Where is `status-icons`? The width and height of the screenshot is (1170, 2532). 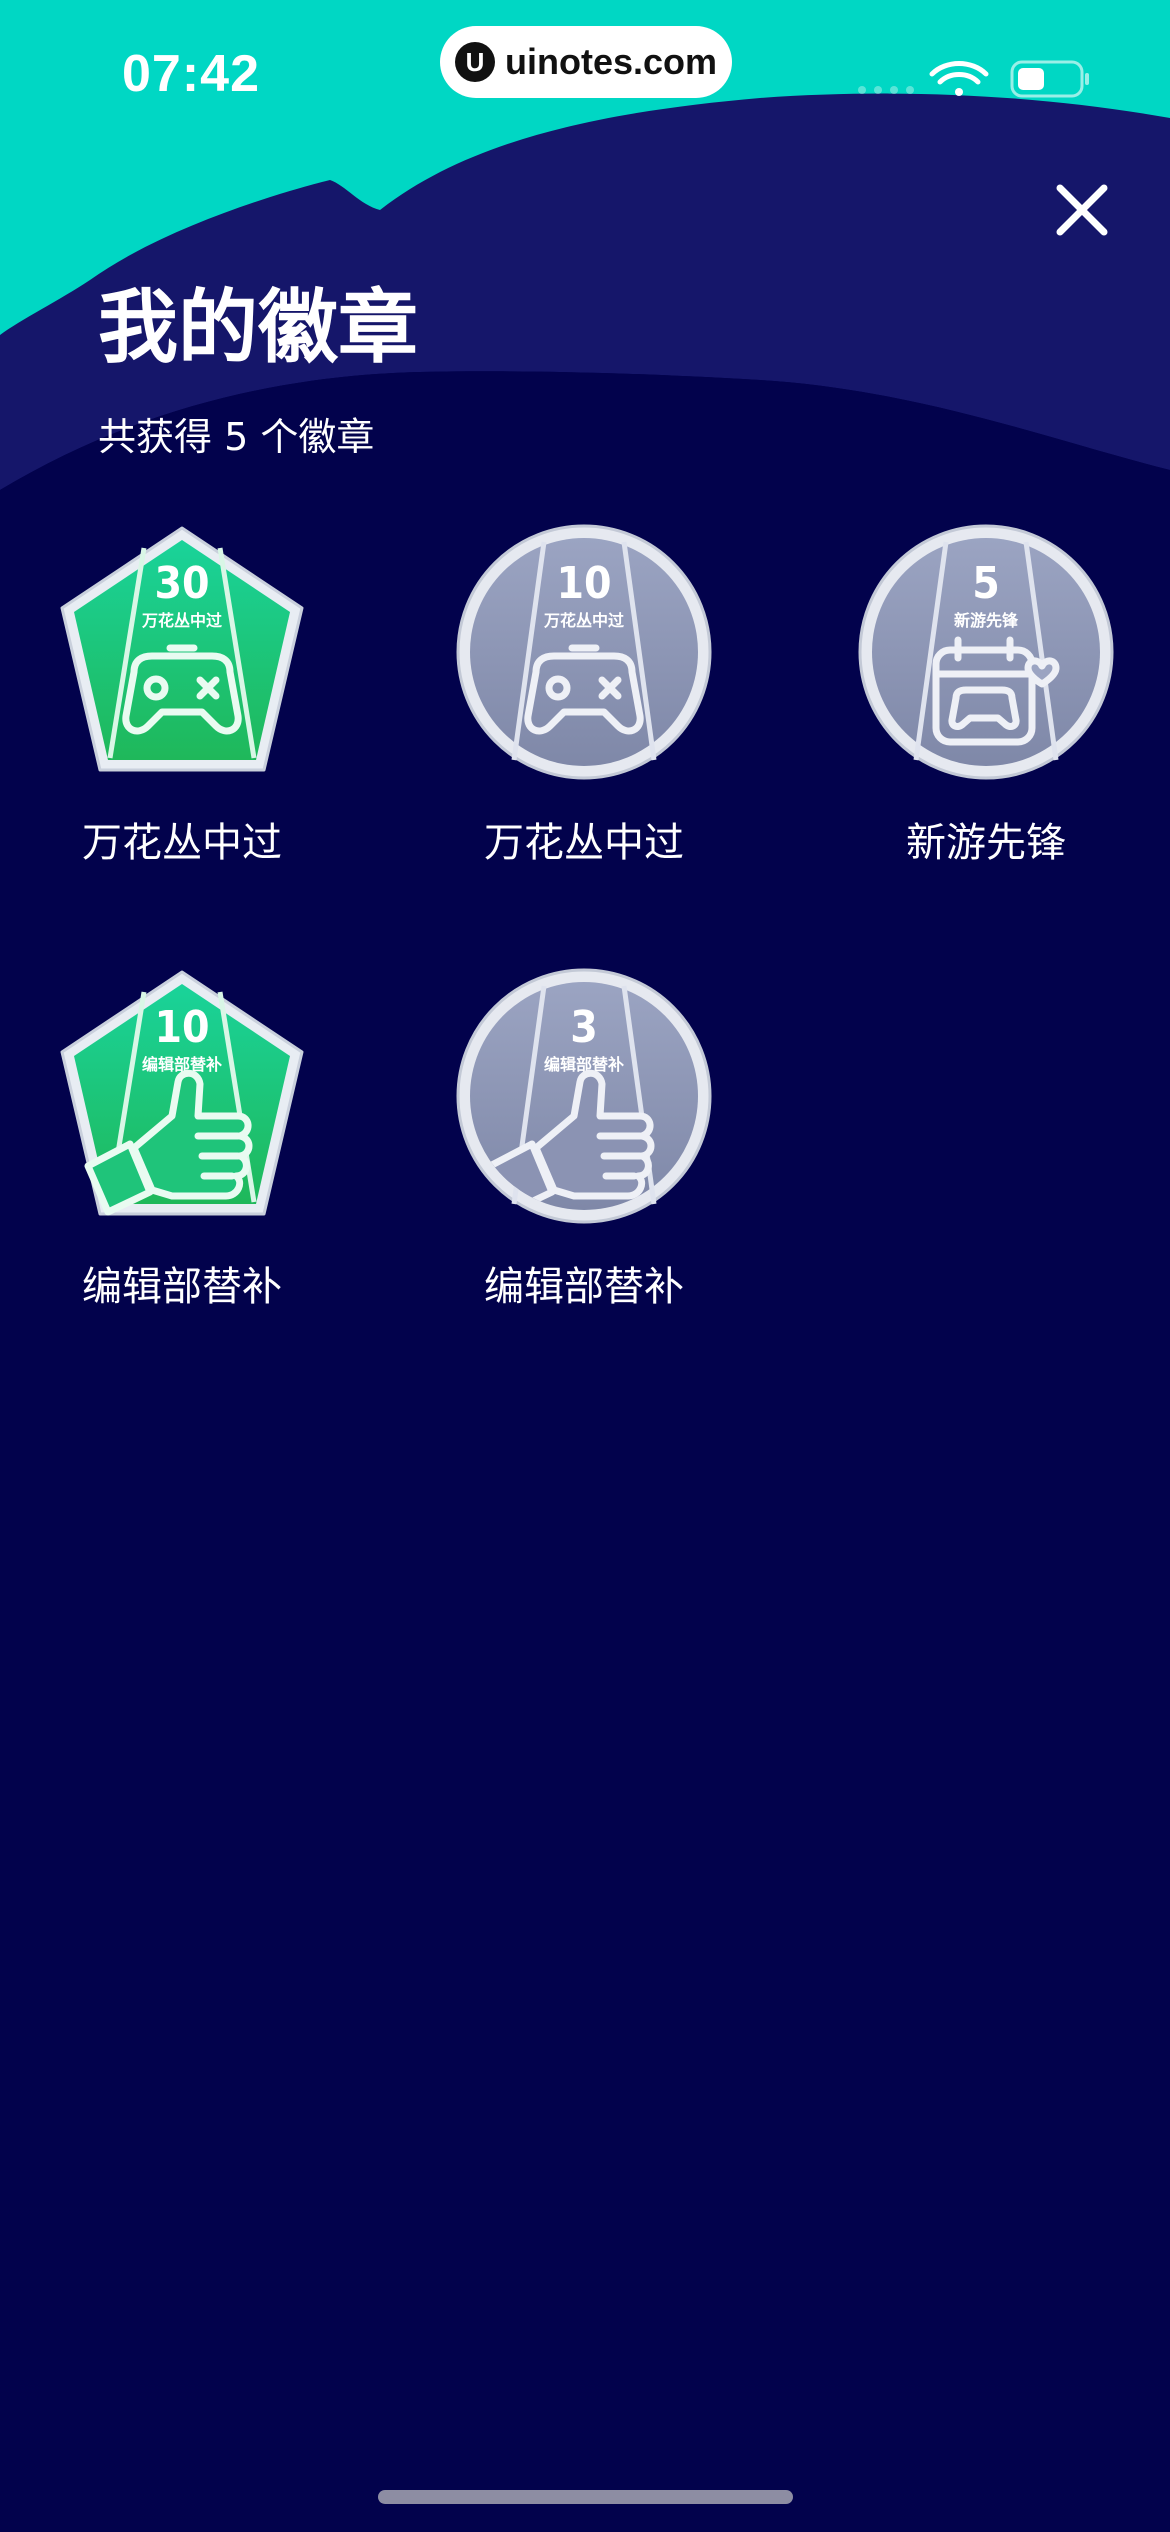
status-icons is located at coordinates (973, 79).